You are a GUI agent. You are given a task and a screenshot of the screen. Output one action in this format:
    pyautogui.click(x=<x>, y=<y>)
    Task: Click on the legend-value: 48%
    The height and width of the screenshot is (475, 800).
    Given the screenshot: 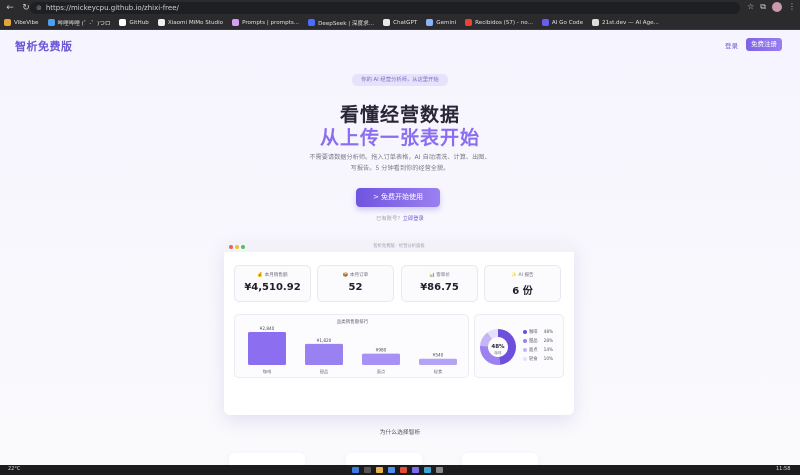 What is the action you would take?
    pyautogui.click(x=548, y=332)
    